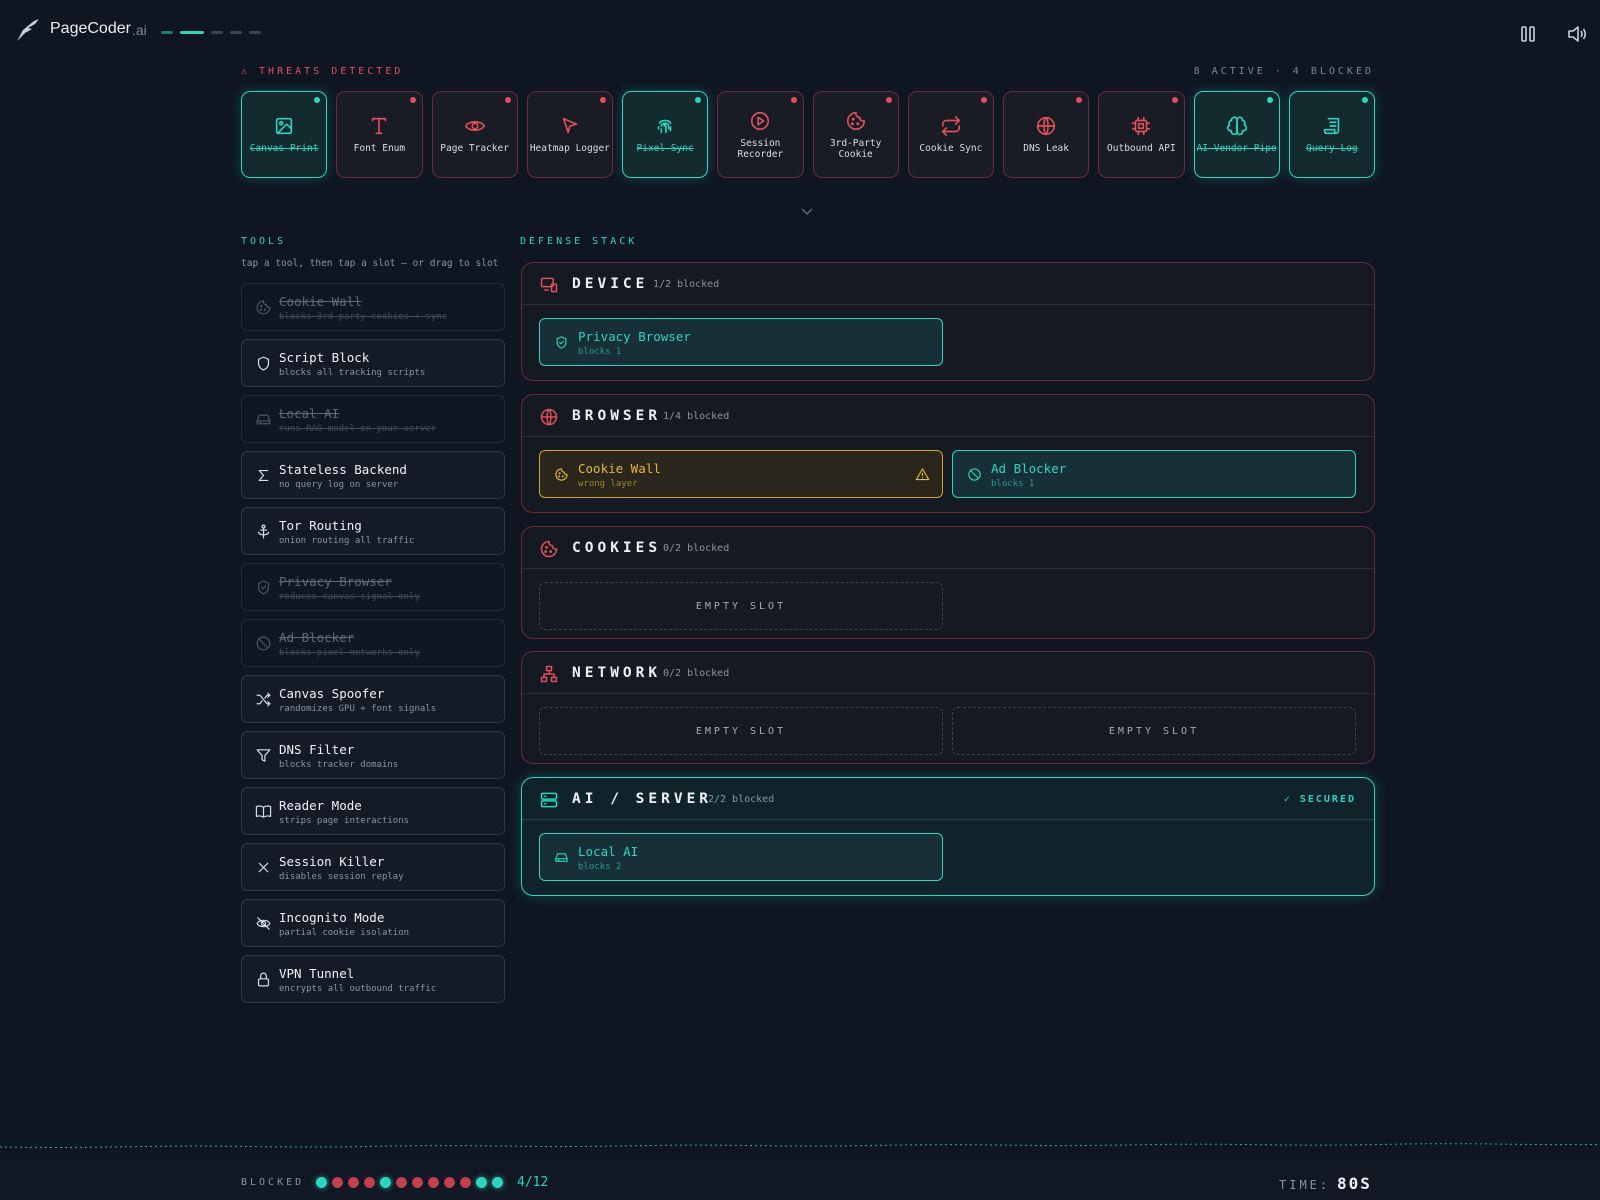 This screenshot has width=1600, height=1200. What do you see at coordinates (1236, 148) in the screenshot?
I see `threat-label: AI Vendor Pipe` at bounding box center [1236, 148].